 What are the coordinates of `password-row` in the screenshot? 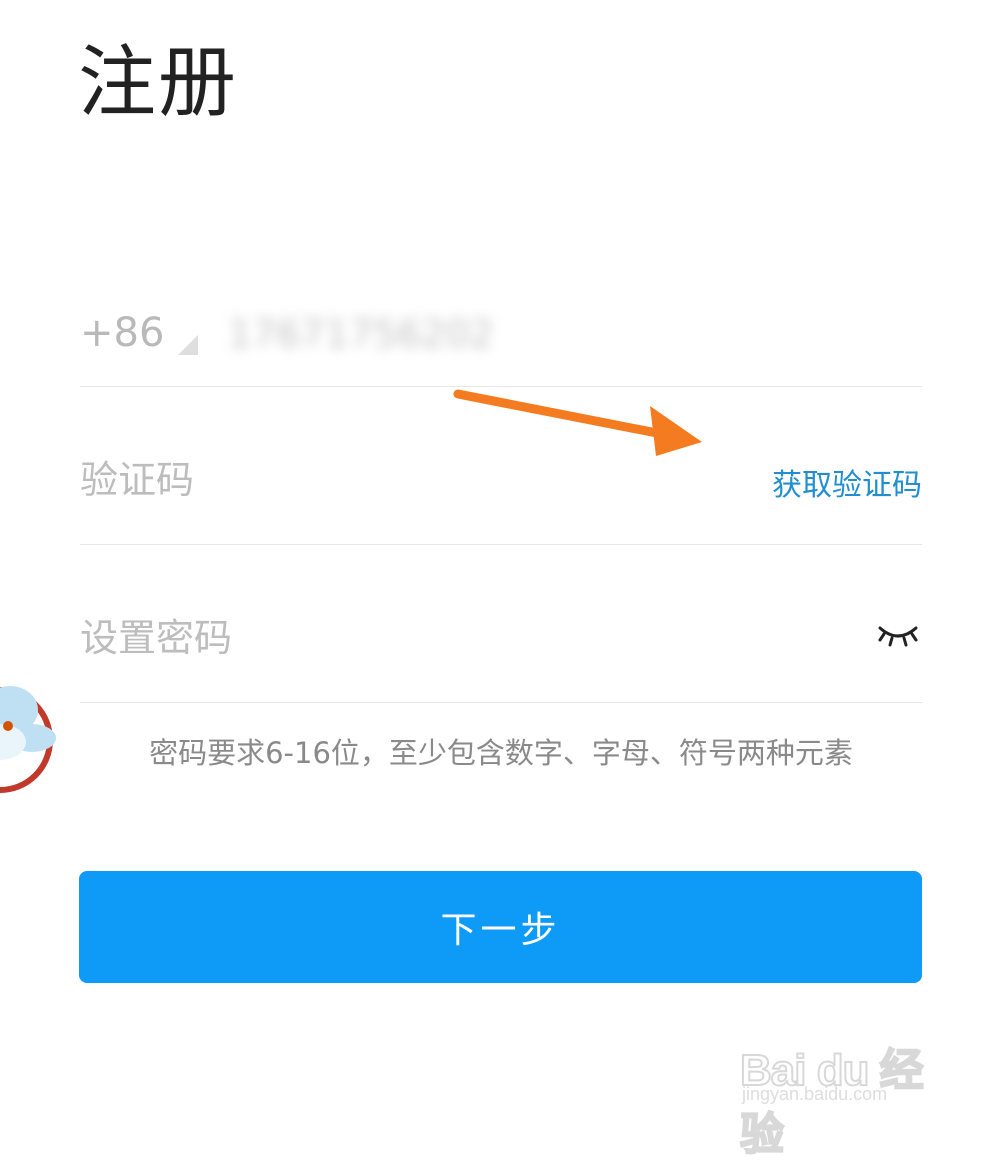 It's located at (501, 648).